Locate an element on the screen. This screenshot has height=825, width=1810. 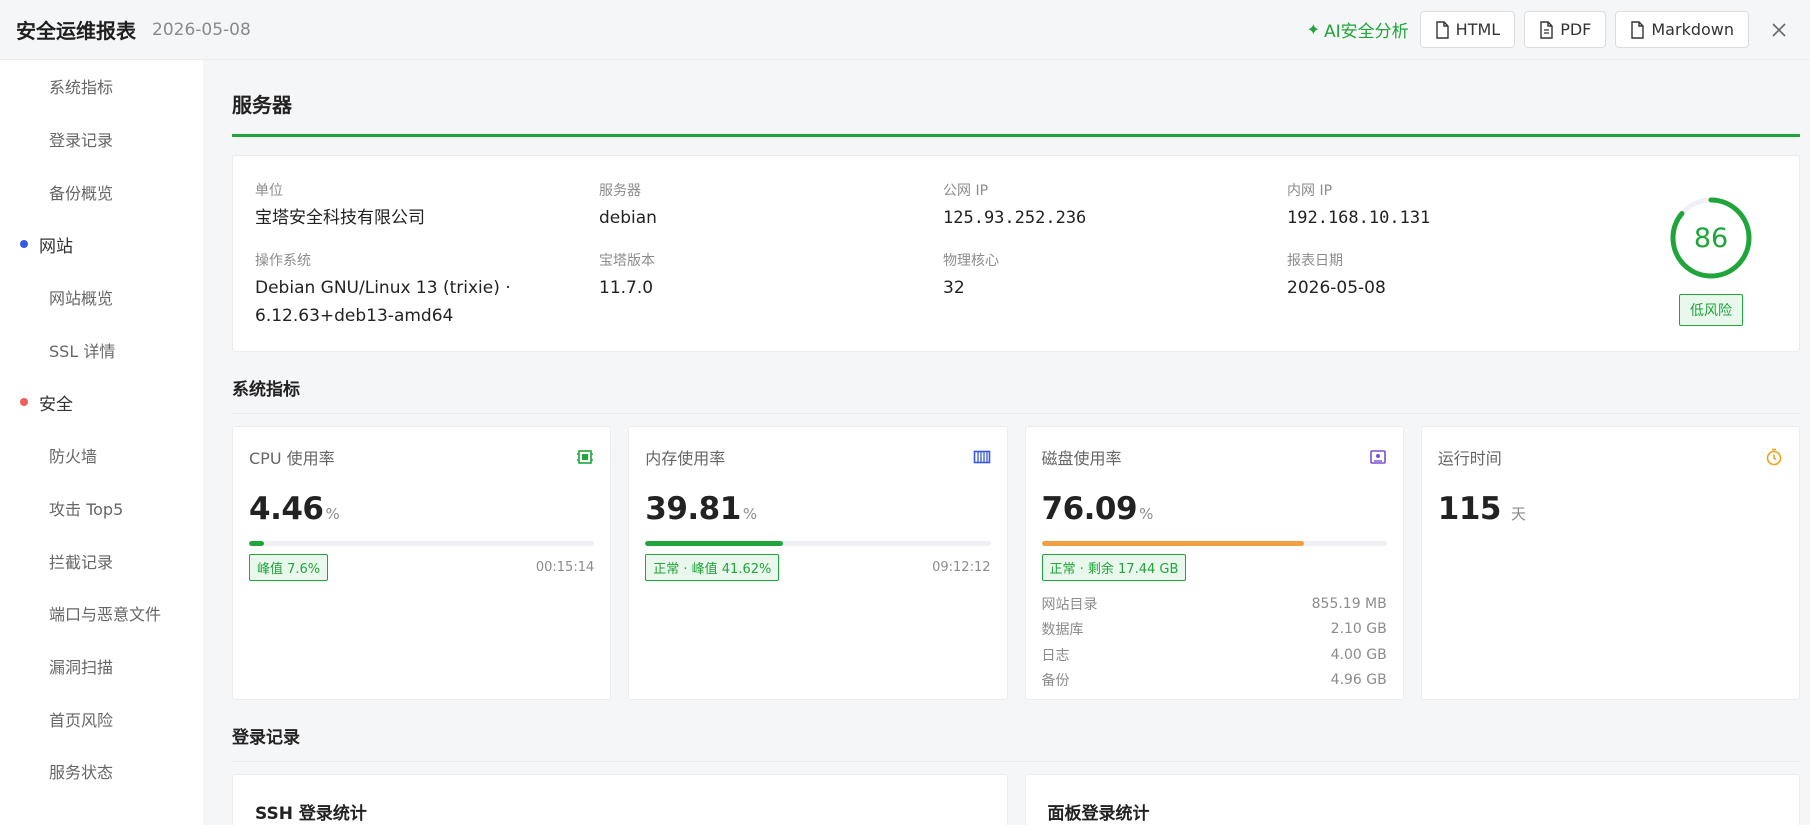
sidebar-item-2: 备份概览 is located at coordinates (101, 191).